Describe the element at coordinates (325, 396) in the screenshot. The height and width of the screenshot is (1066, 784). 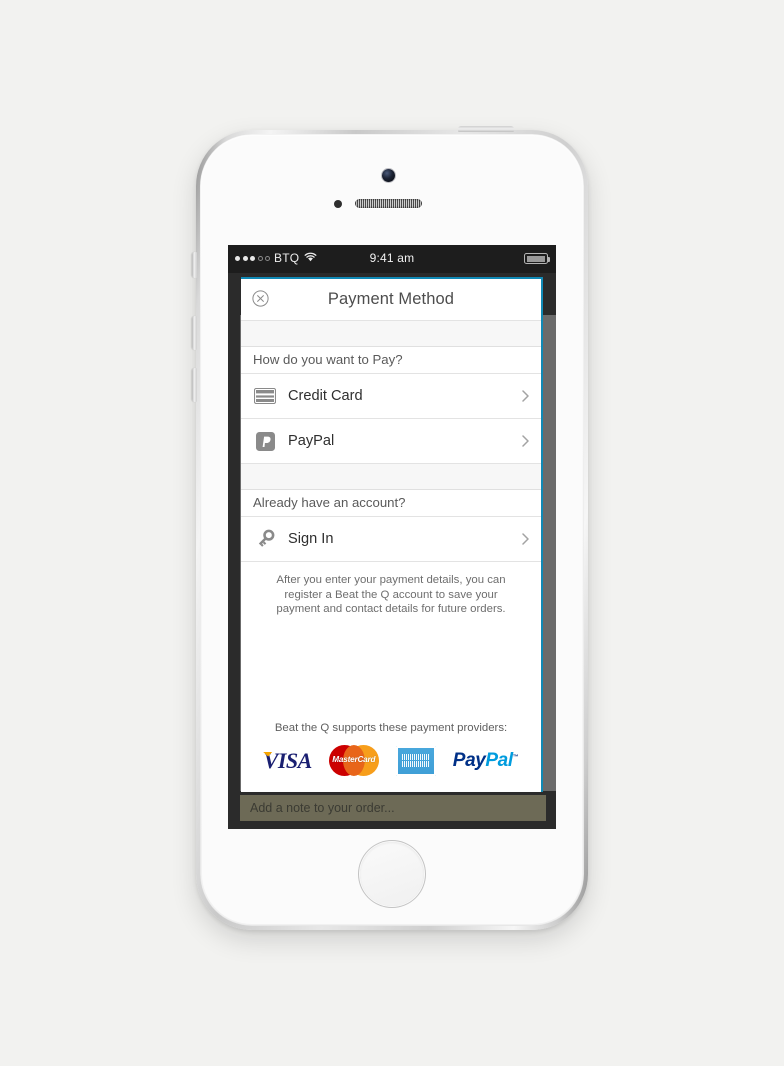
I see `list-item-label: Credit Card` at that location.